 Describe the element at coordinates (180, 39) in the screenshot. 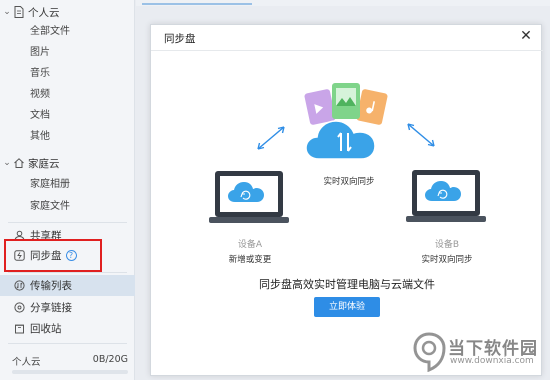

I see `dialog-title: 同步盘` at that location.